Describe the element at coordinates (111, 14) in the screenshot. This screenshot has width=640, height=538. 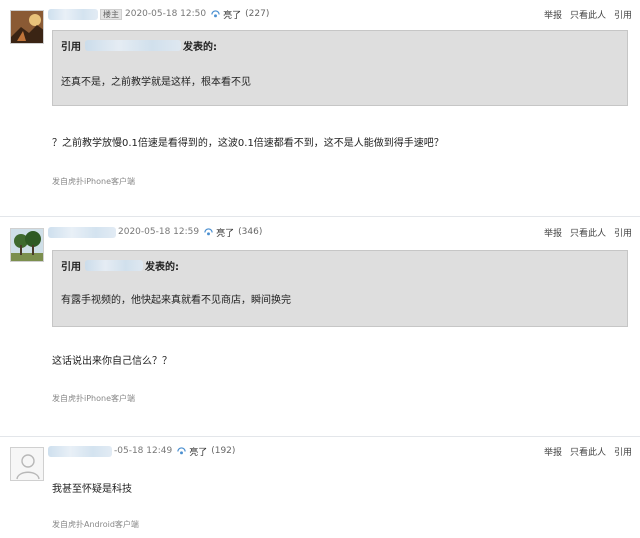
I see `op-badge: 楼主` at that location.